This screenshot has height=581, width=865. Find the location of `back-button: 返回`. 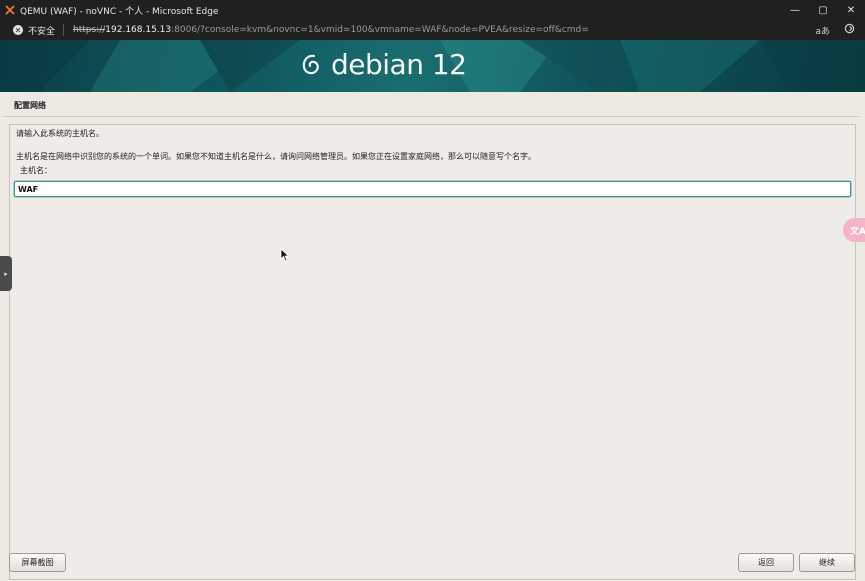

back-button: 返回 is located at coordinates (766, 562).